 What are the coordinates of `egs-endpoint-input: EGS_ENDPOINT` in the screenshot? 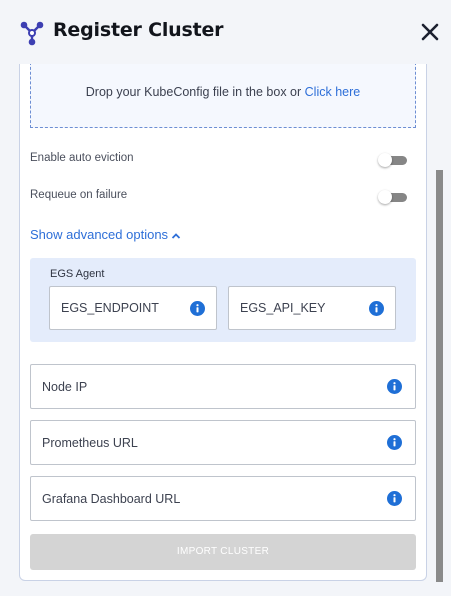 It's located at (133, 308).